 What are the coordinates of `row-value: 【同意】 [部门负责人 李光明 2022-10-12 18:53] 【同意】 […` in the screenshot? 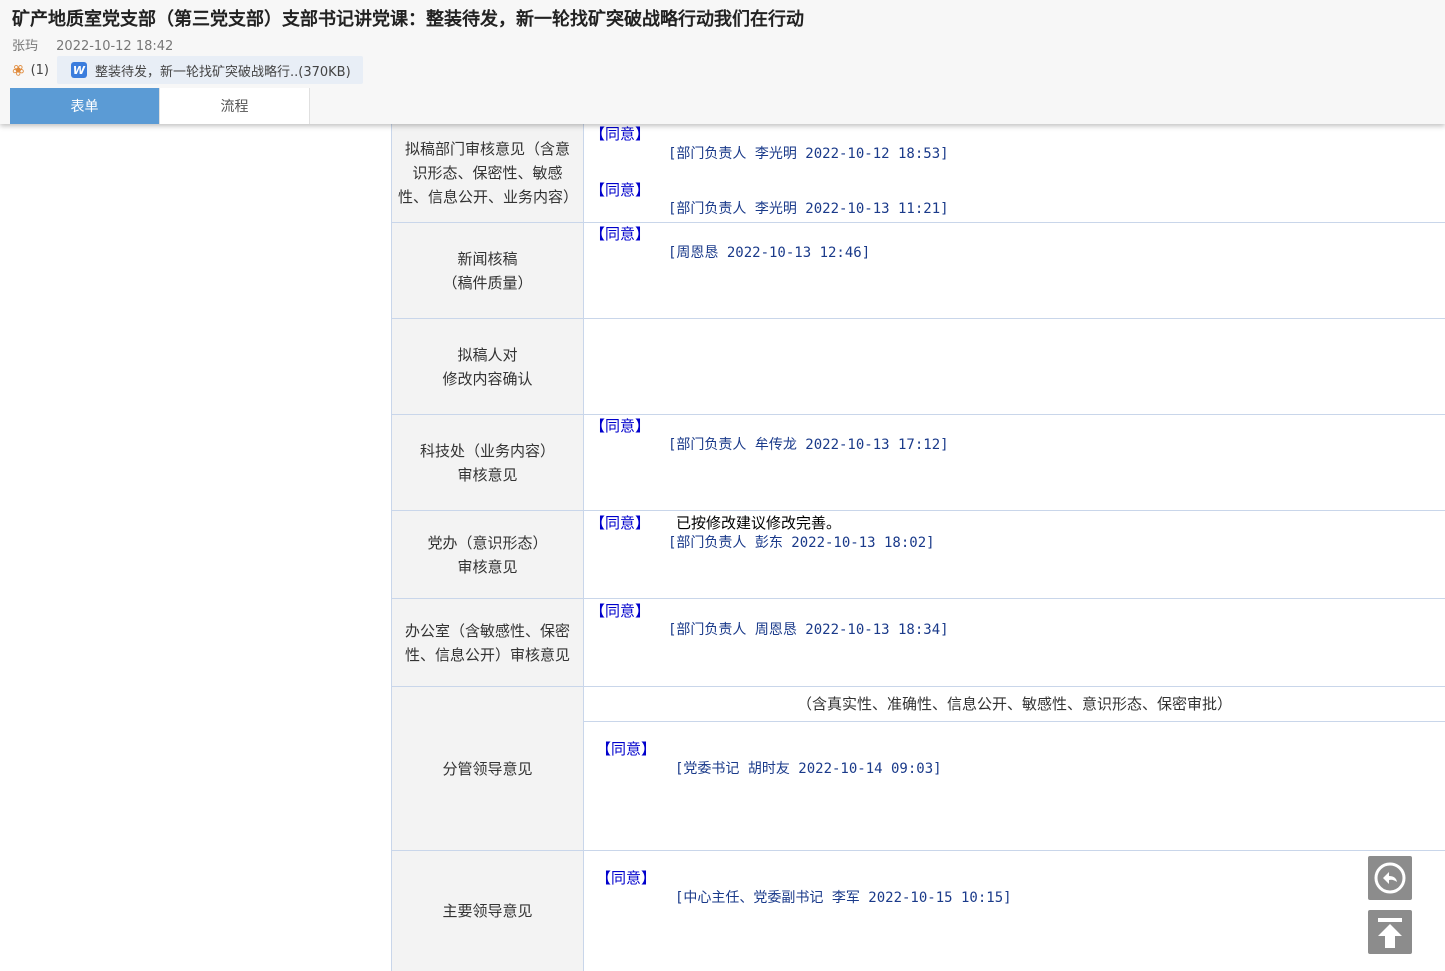 It's located at (1014, 173).